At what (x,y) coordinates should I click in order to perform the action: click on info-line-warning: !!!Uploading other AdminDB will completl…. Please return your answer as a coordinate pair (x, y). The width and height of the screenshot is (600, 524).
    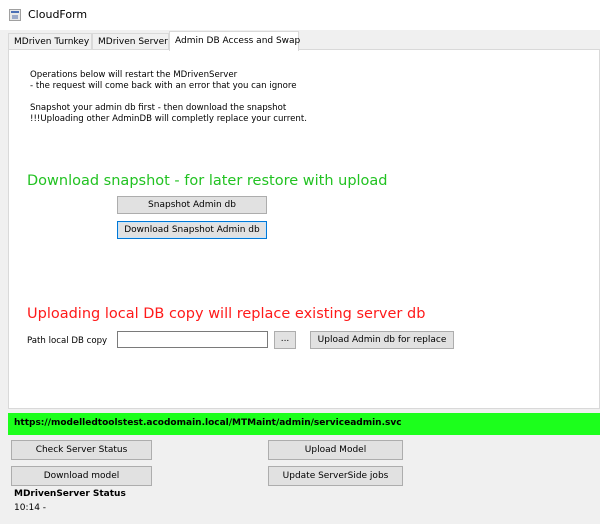
    Looking at the image, I should click on (168, 119).